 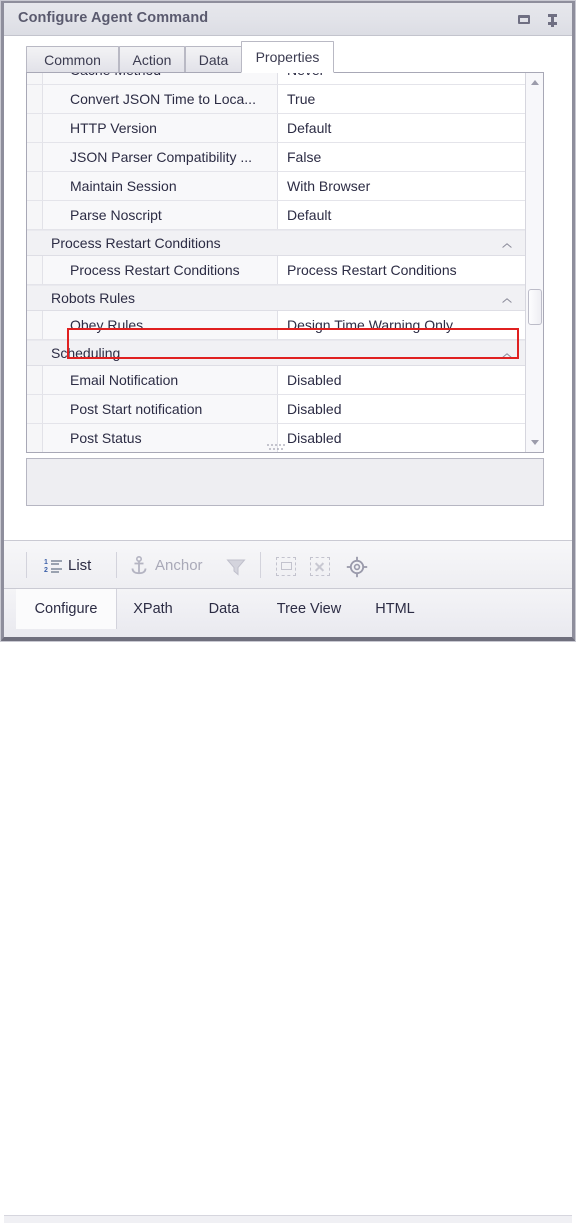 I want to click on property-name: Cache Method, so click(x=160, y=78).